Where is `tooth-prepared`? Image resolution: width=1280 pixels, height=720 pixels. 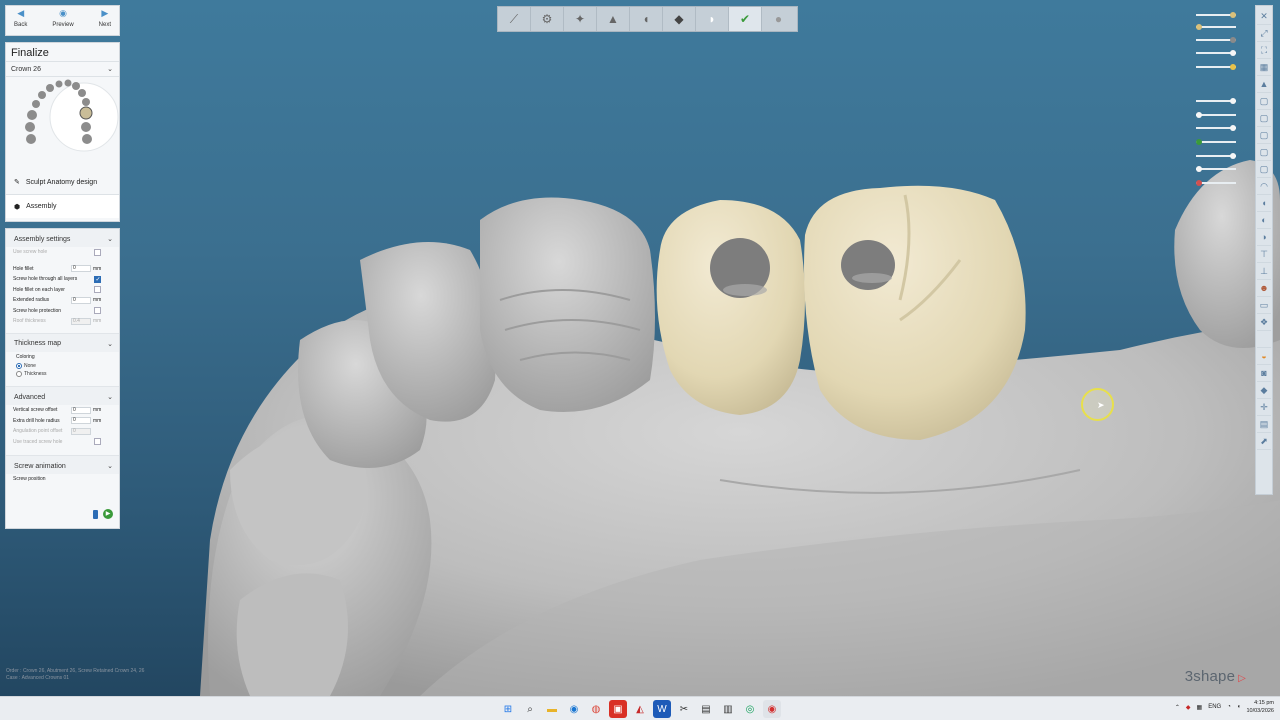
tooth-prepared is located at coordinates (567, 304).